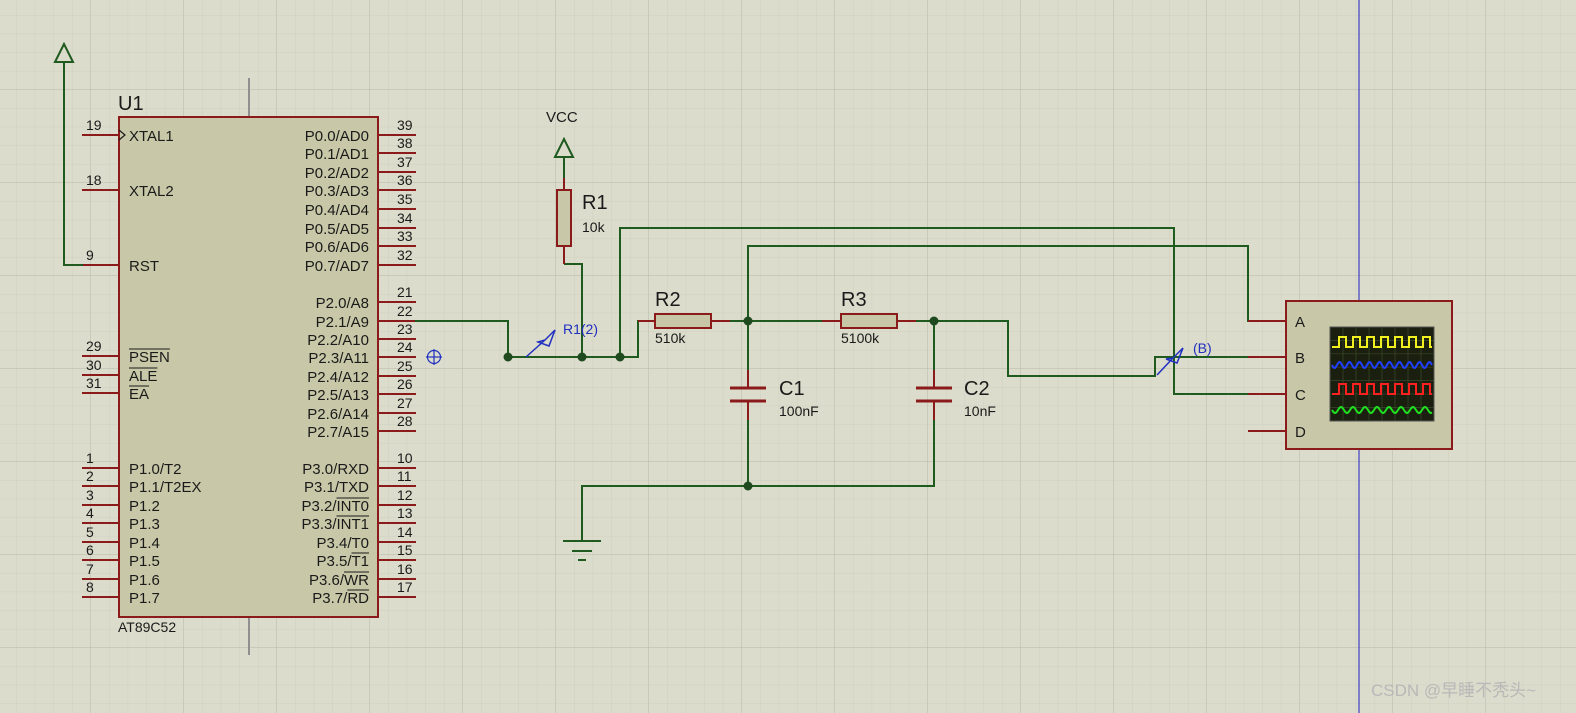 The image size is (1576, 713). I want to click on u1-pin-number: 8, so click(90, 587).